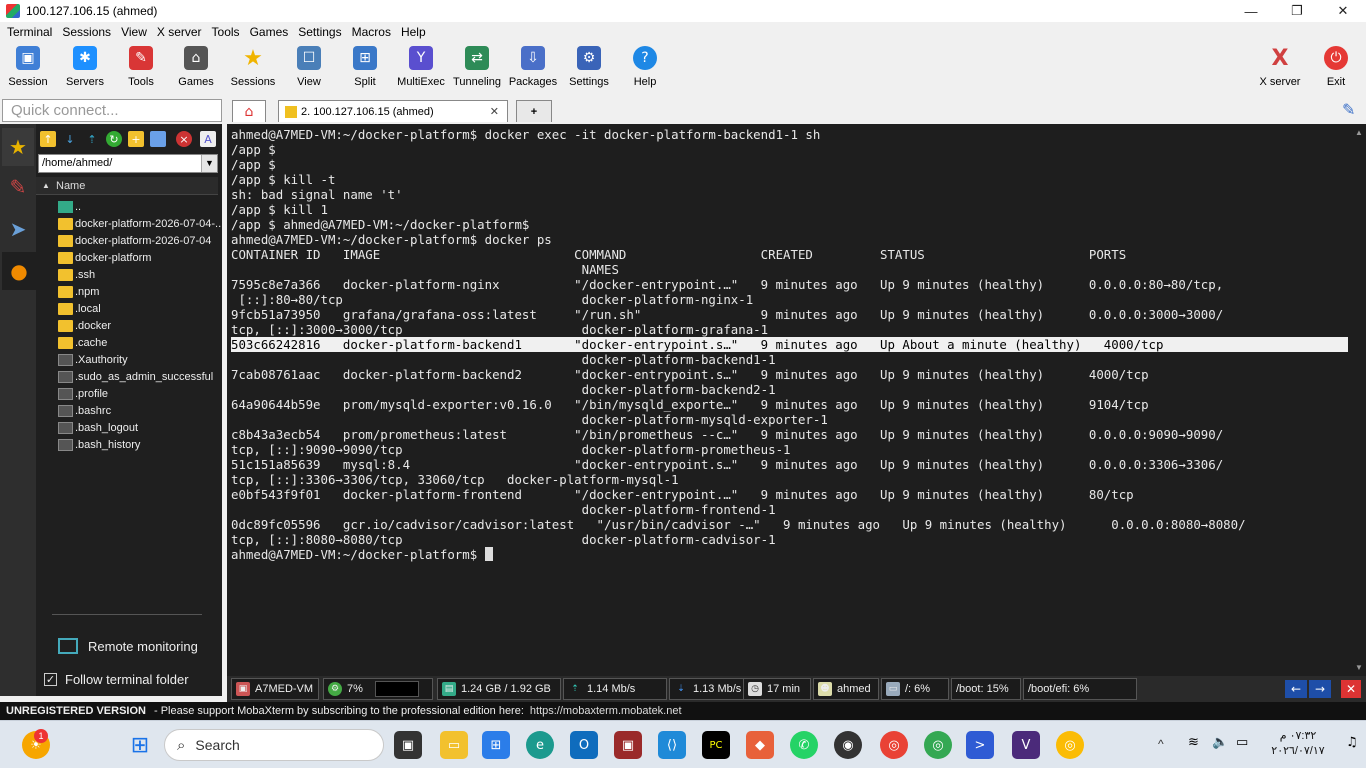 The width and height of the screenshot is (1366, 768). Describe the element at coordinates (226, 32) in the screenshot. I see `menu-tools: Tools` at that location.